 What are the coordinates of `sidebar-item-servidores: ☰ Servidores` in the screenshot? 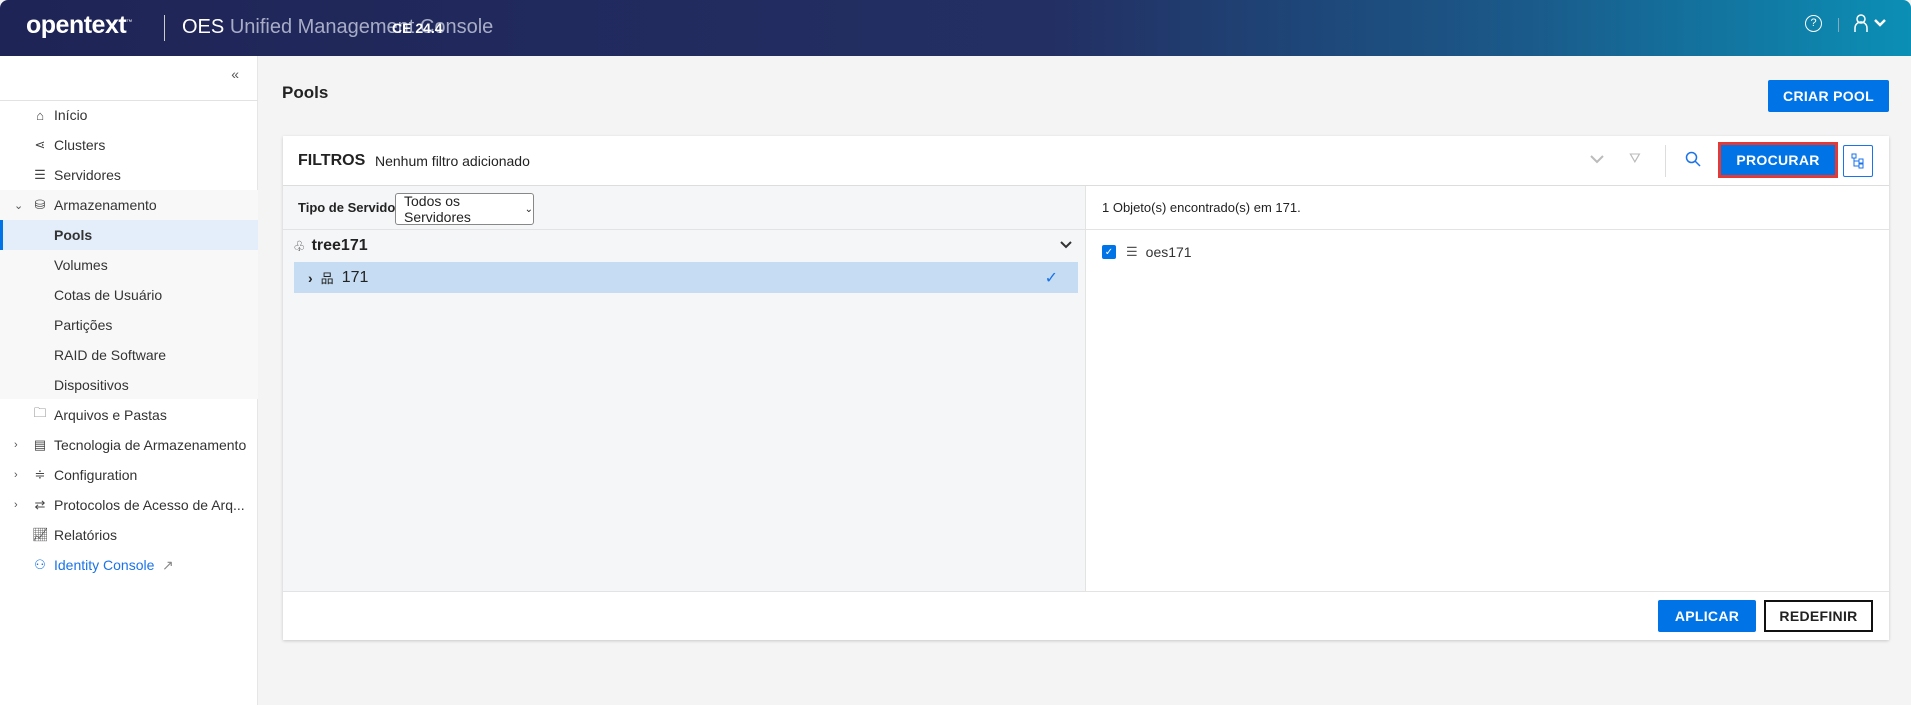 It's located at (129, 175).